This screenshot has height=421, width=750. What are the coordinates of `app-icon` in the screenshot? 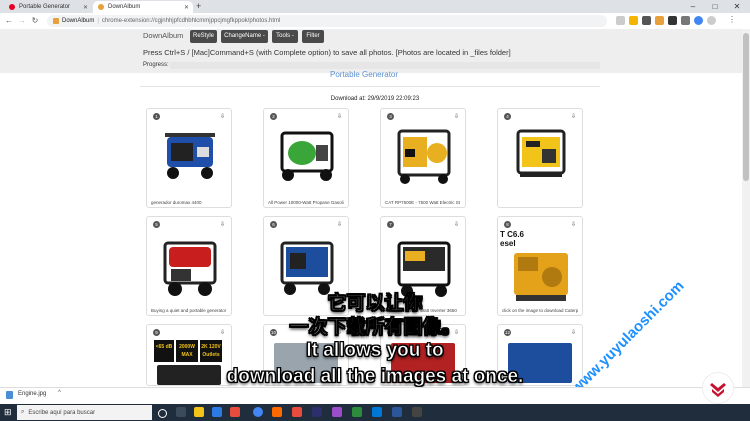 It's located at (235, 412).